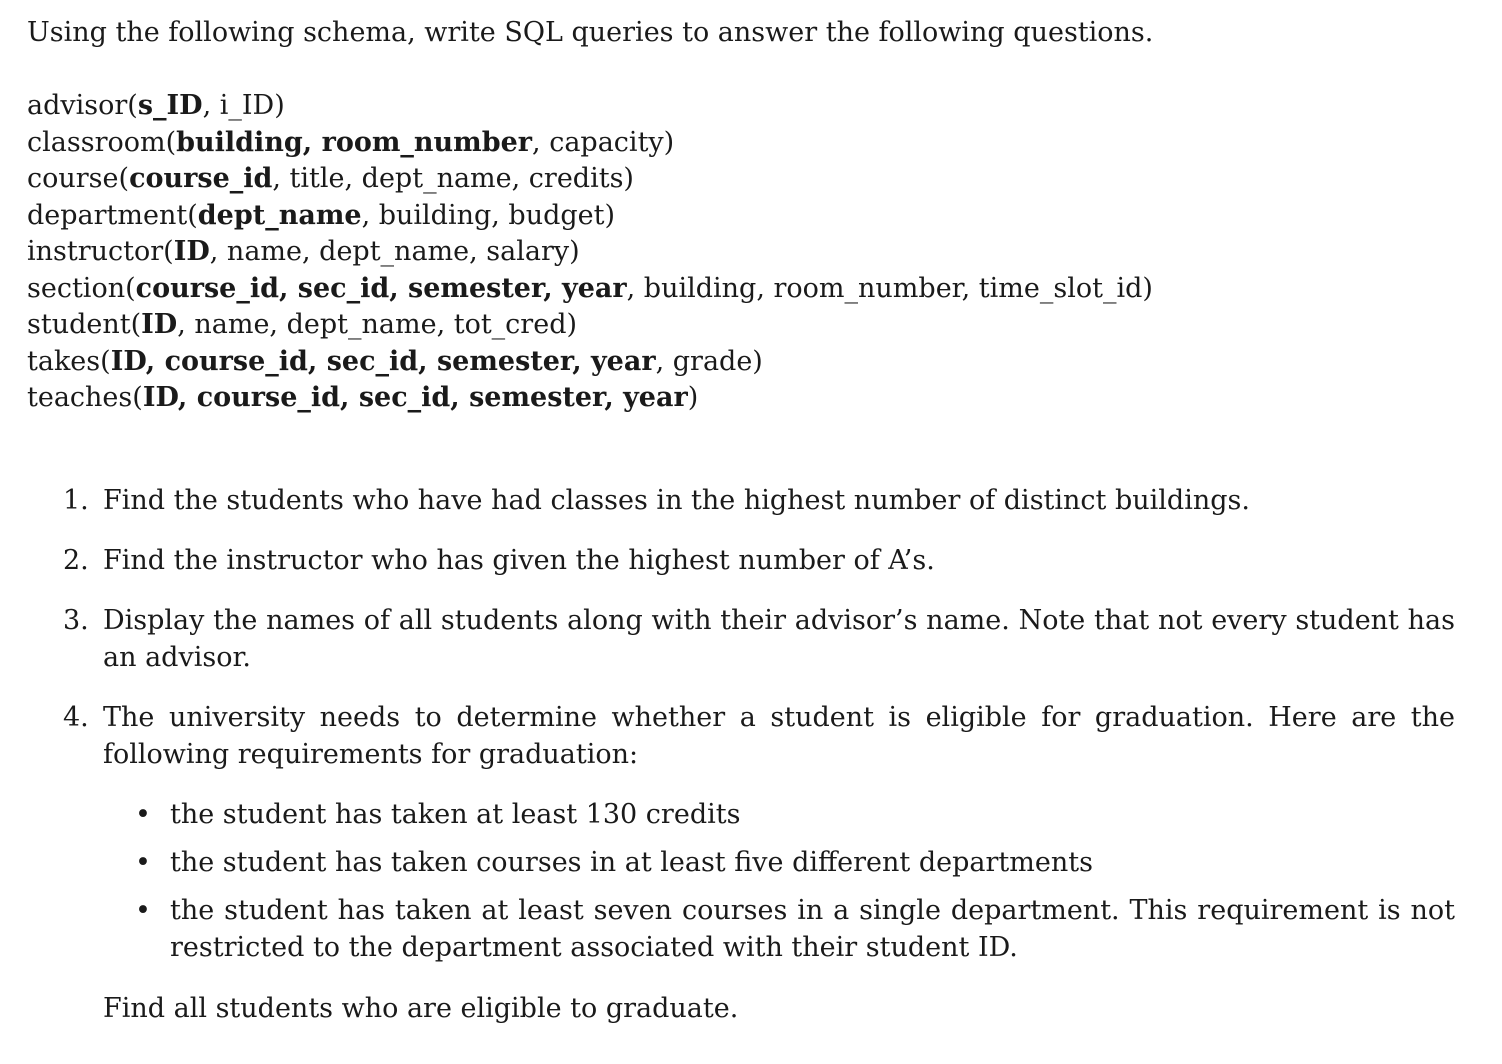  Describe the element at coordinates (709, 361) in the screenshot. I see `other-attributes: , grade)` at that location.